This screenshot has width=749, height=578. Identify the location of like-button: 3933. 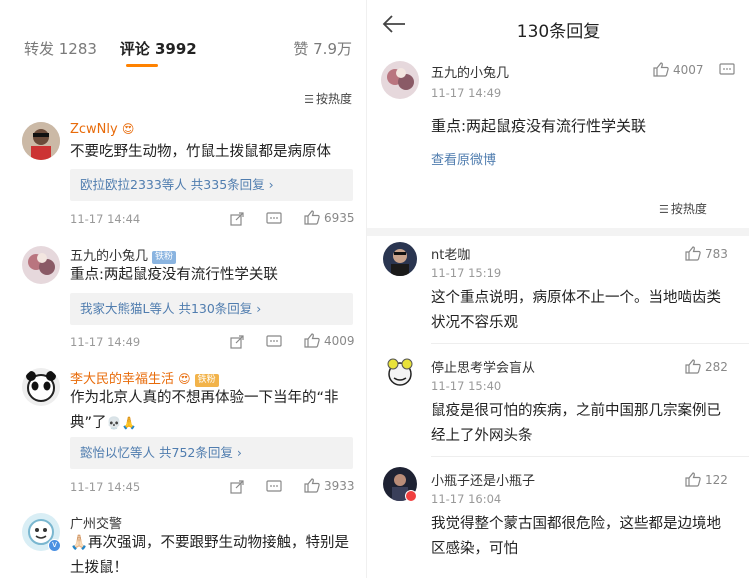
(329, 486).